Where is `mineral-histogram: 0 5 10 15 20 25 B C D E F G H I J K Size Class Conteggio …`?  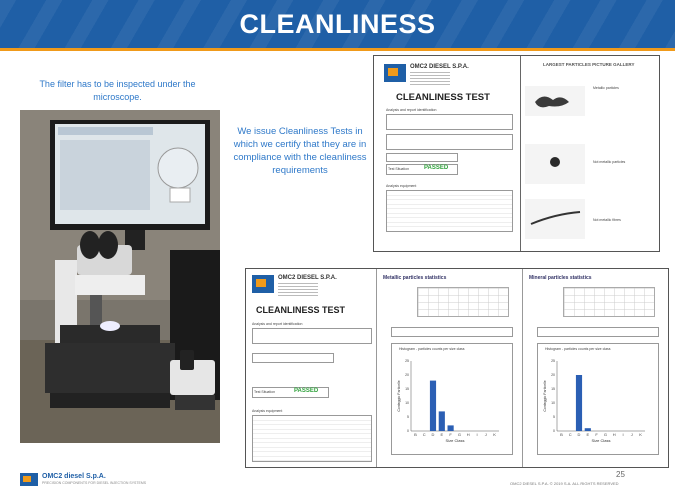
mineral-histogram: 0 5 10 15 20 25 B C D E F G H I J K Size Class Conteggio … is located at coordinates (594, 401).